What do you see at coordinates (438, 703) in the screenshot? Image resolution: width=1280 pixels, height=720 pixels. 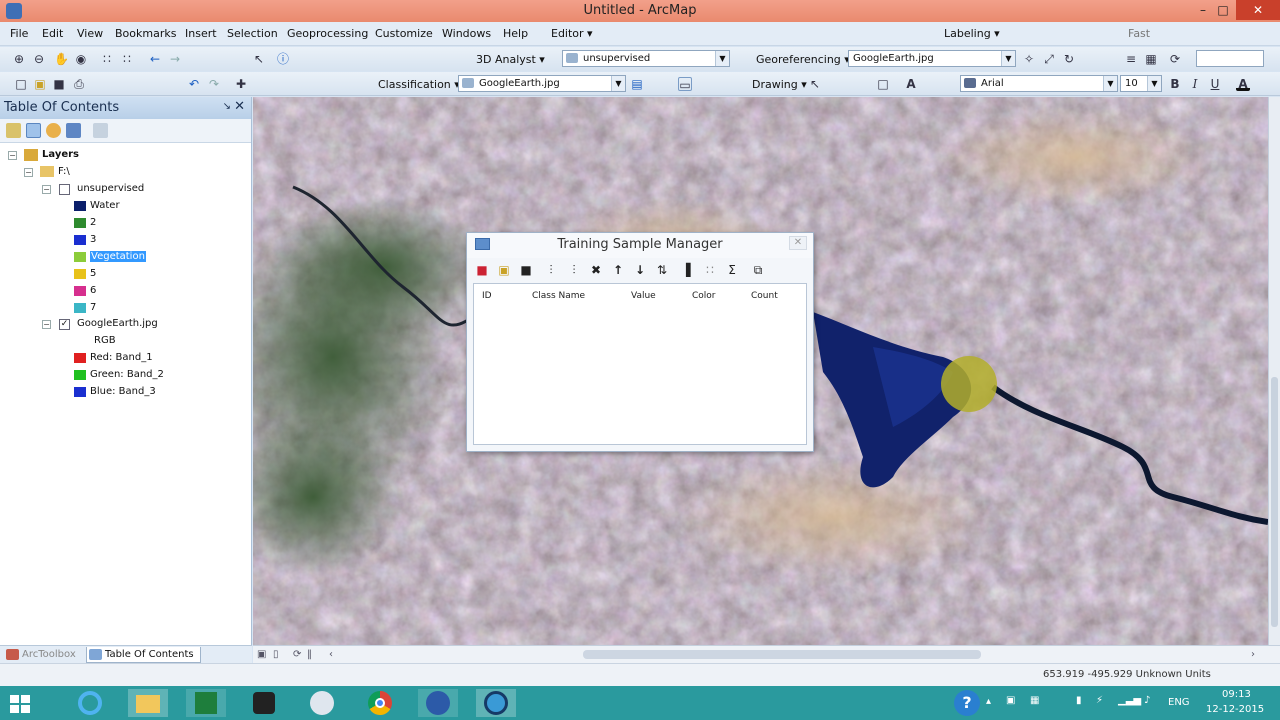 I see `arcmap-taskbar-icon` at bounding box center [438, 703].